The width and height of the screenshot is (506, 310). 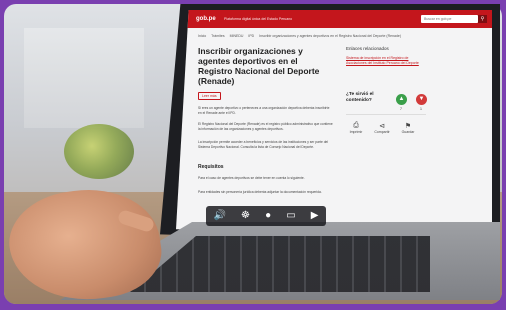 I want to click on print-label: Imprimir, so click(x=356, y=132).